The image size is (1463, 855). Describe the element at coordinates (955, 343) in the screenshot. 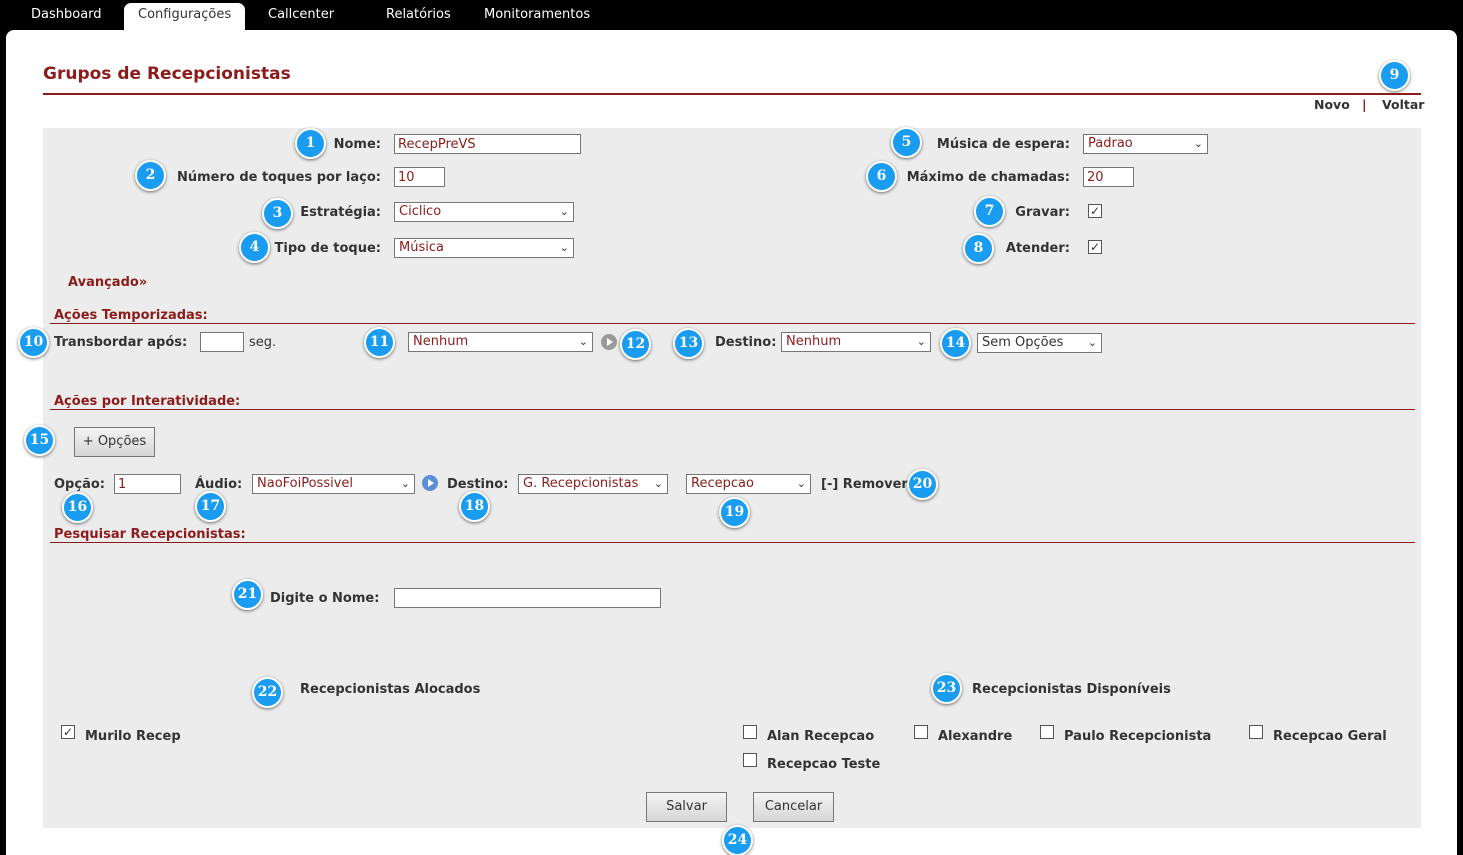

I see `callout-badge: 14` at that location.